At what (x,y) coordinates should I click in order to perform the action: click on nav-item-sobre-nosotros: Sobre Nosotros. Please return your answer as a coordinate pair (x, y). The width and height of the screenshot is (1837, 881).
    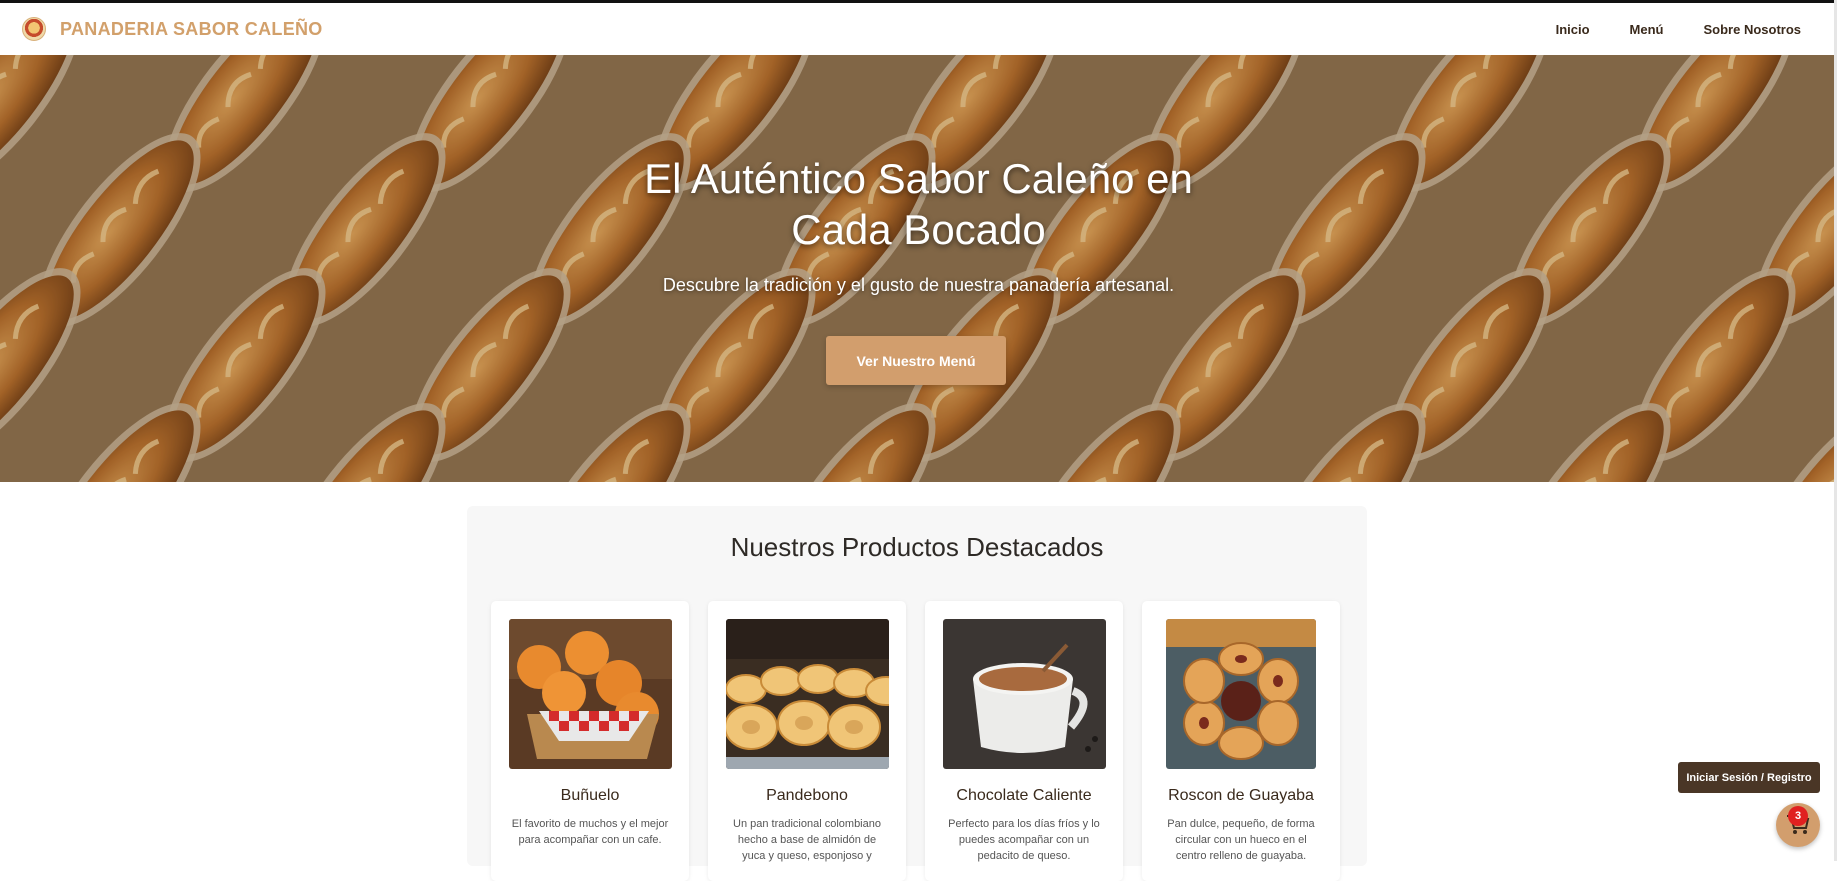
    Looking at the image, I should click on (1752, 29).